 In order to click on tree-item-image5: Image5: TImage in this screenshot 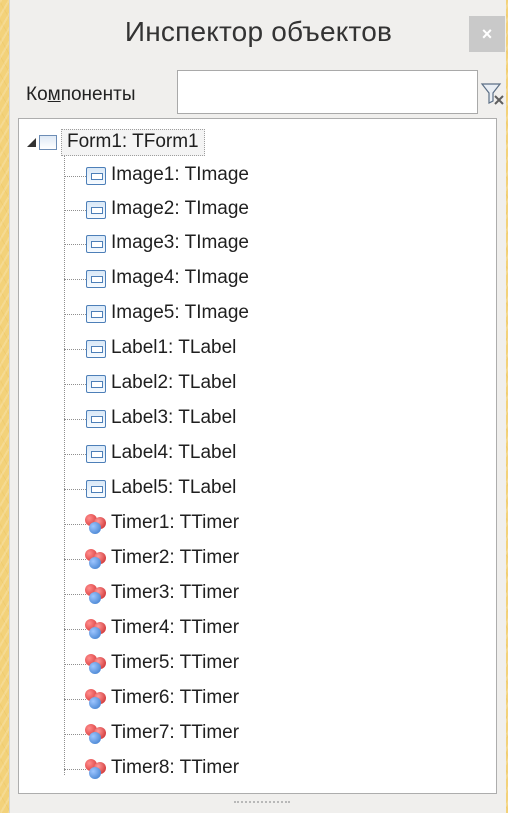, I will do `click(219, 314)`.